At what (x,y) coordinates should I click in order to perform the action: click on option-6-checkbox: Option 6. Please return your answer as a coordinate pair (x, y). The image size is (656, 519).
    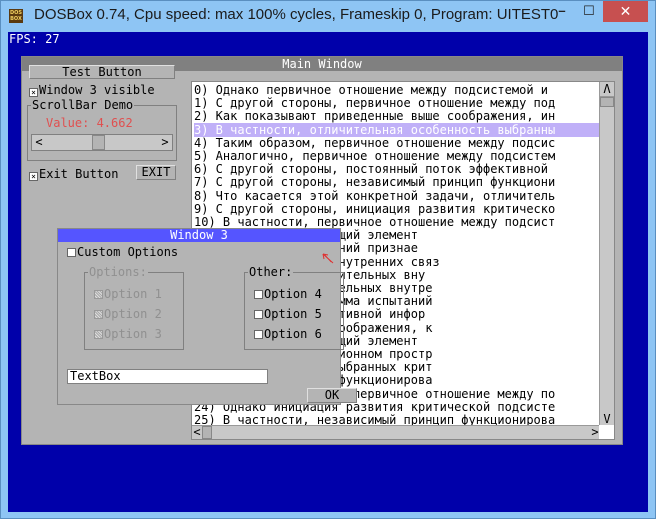
    Looking at the image, I should click on (288, 334).